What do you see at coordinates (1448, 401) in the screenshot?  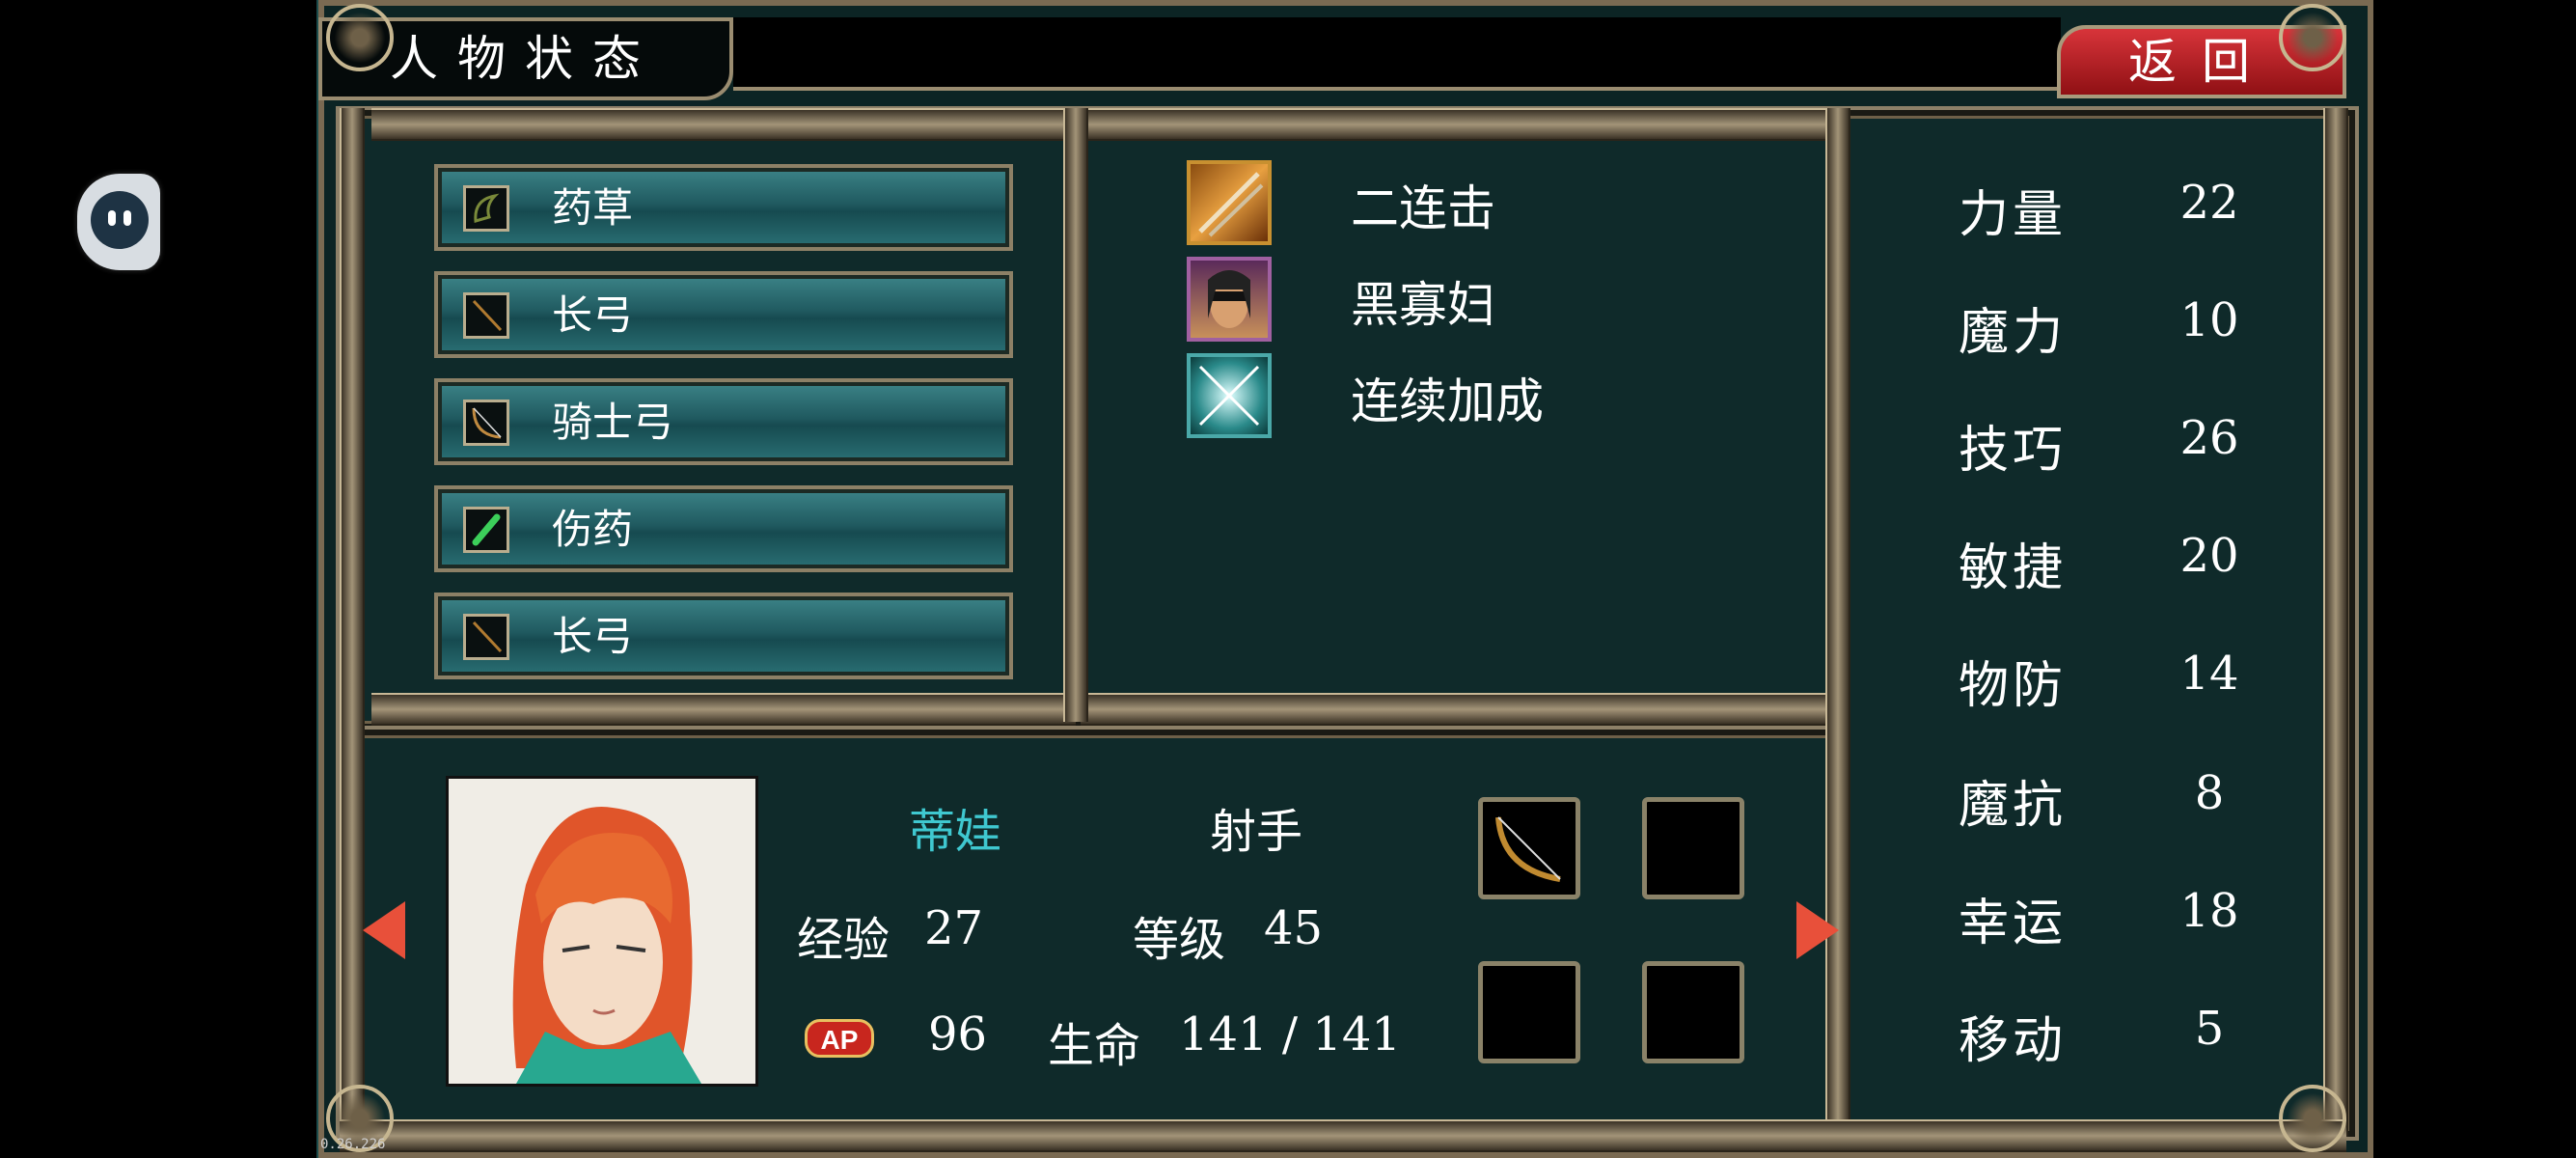 I see `skill-label: 连续加成` at bounding box center [1448, 401].